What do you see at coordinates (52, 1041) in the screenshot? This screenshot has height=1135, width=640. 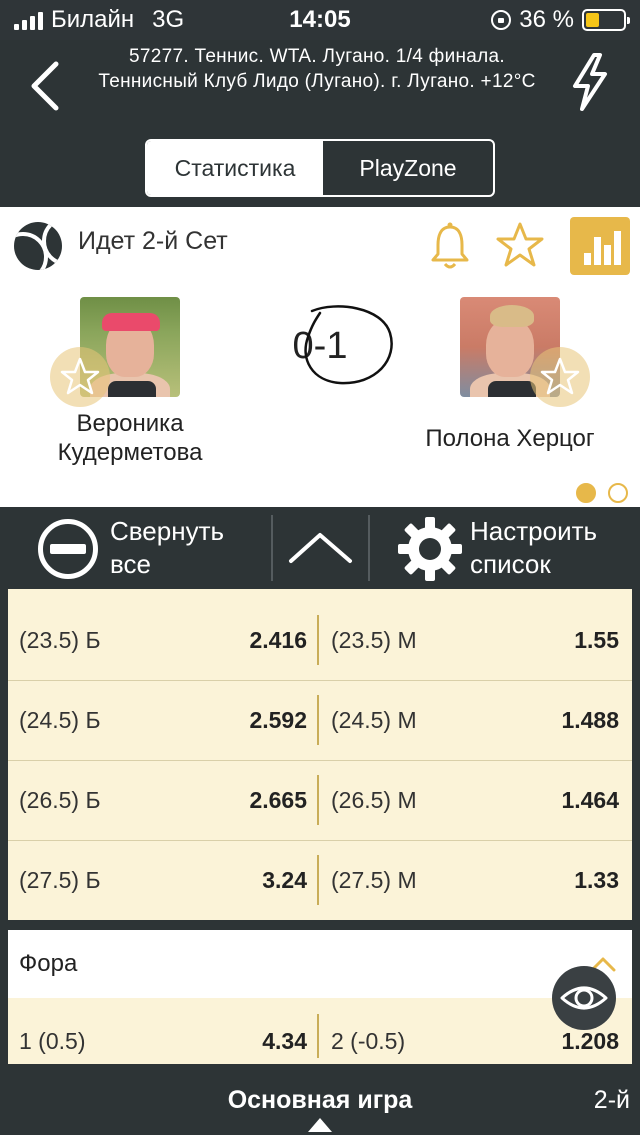 I see `odds-label: 1 (0.5)` at bounding box center [52, 1041].